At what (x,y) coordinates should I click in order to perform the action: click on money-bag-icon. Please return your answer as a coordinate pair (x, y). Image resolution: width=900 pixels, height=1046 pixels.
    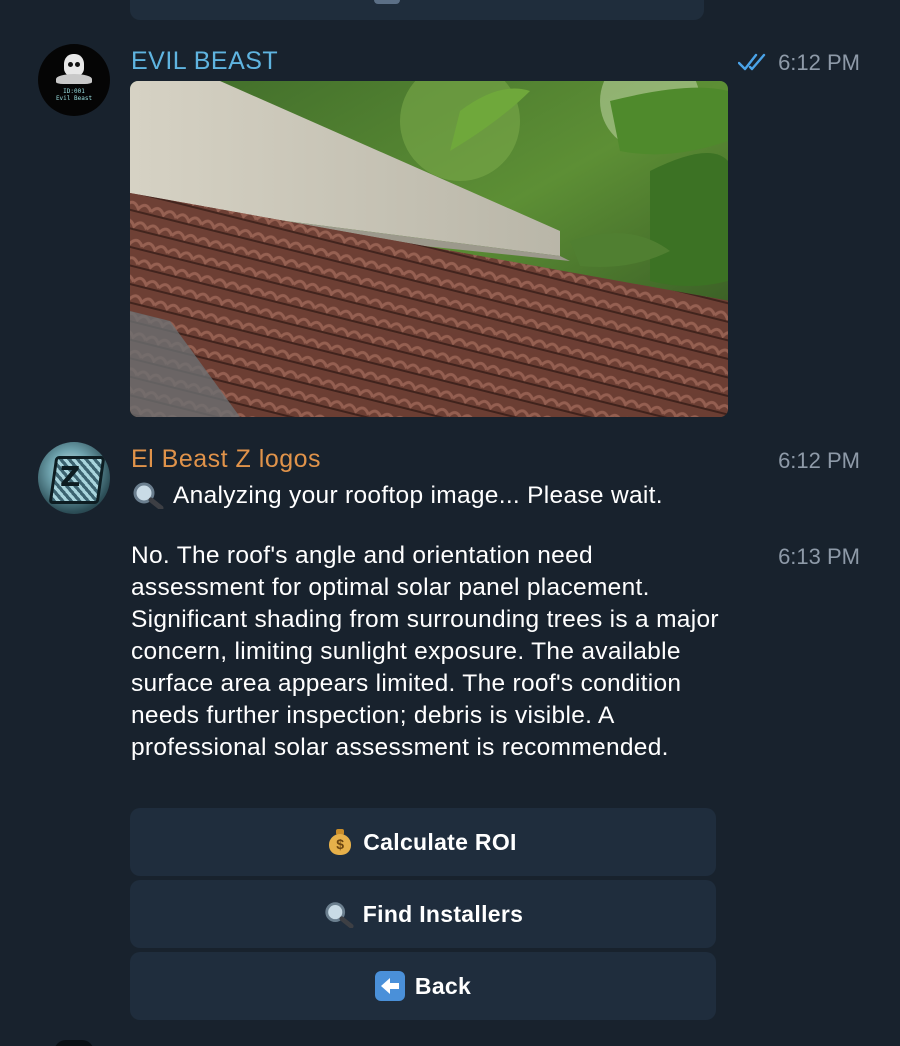
    Looking at the image, I should click on (340, 842).